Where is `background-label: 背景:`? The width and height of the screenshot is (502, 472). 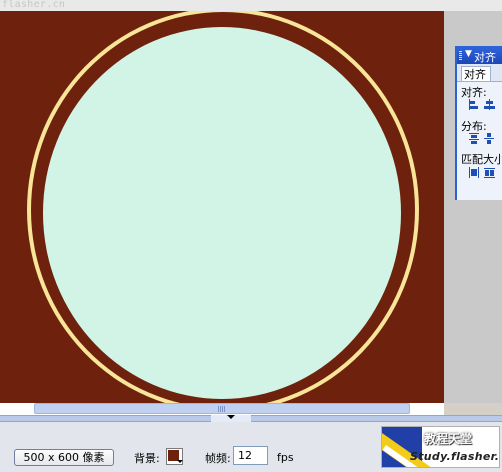
background-label: 背景: is located at coordinates (147, 458).